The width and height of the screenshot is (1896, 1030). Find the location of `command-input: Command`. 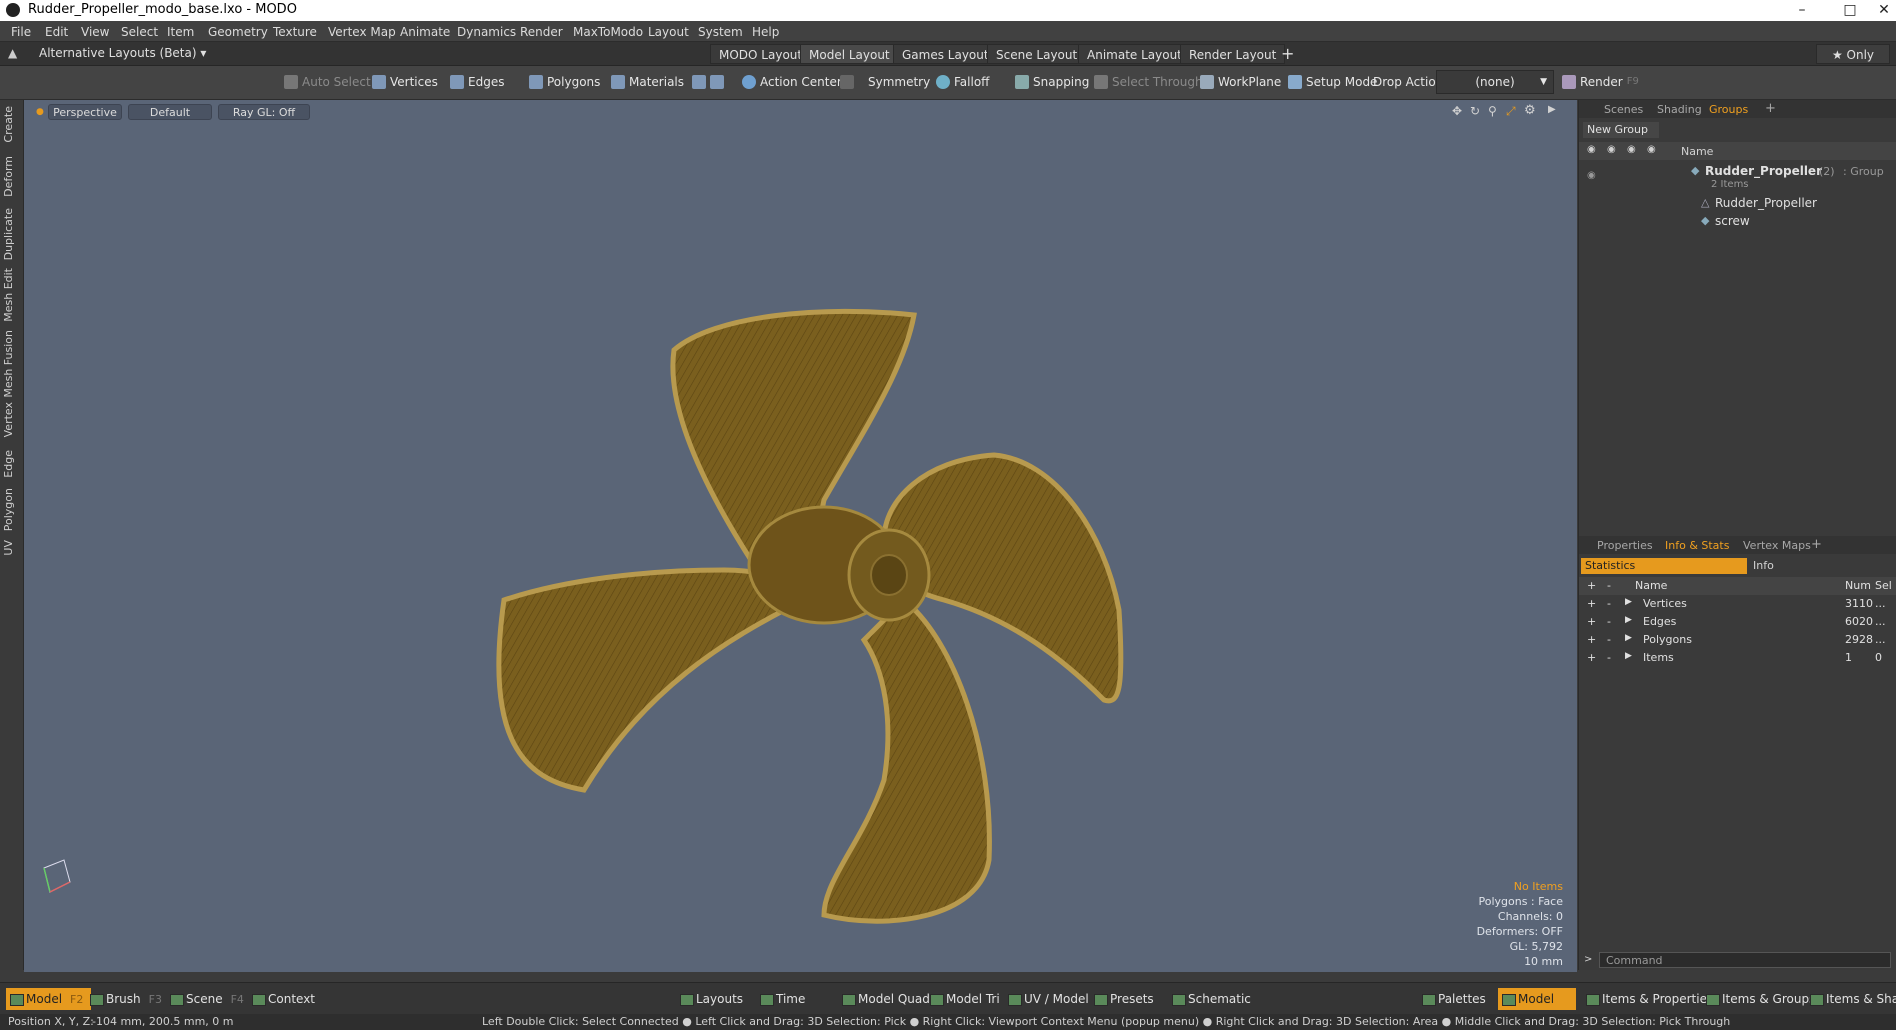

command-input: Command is located at coordinates (1745, 960).